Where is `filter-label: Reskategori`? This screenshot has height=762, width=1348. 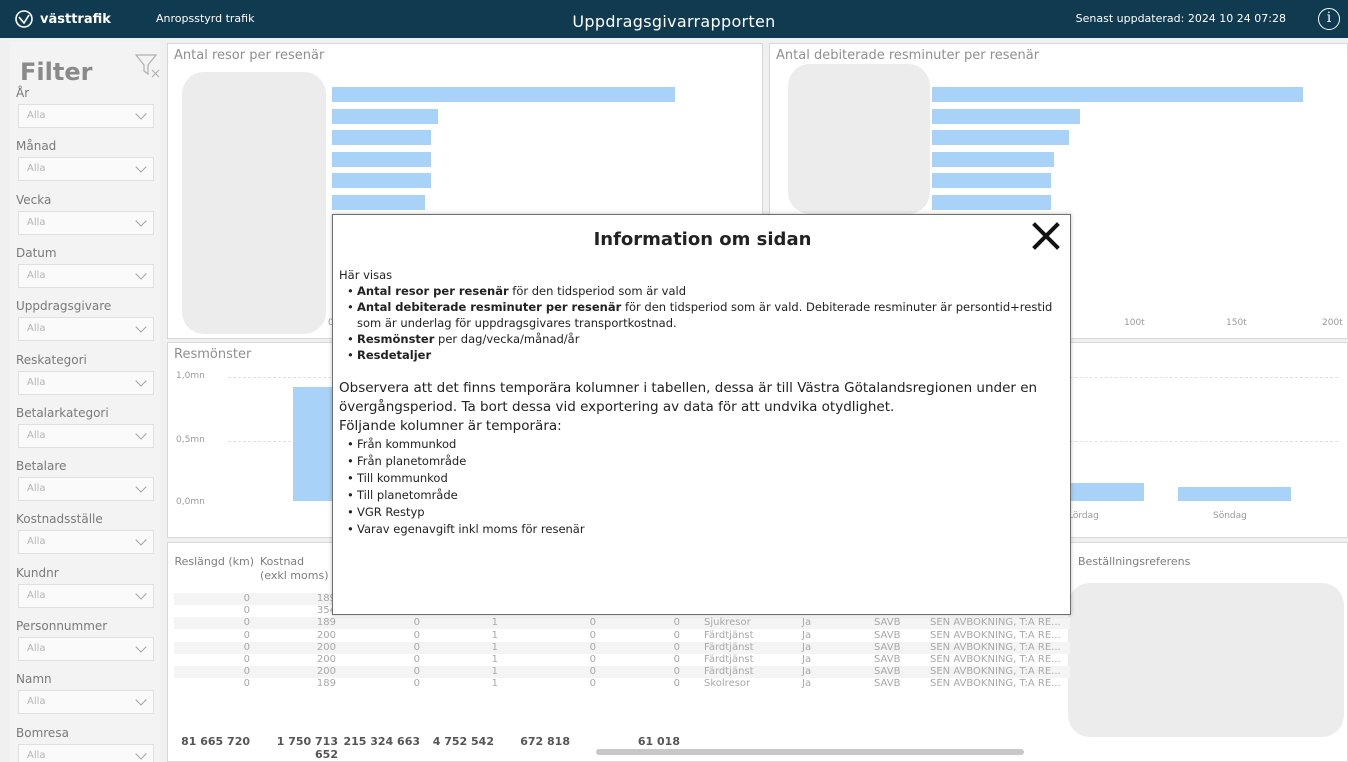
filter-label: Reskategori is located at coordinates (51, 359).